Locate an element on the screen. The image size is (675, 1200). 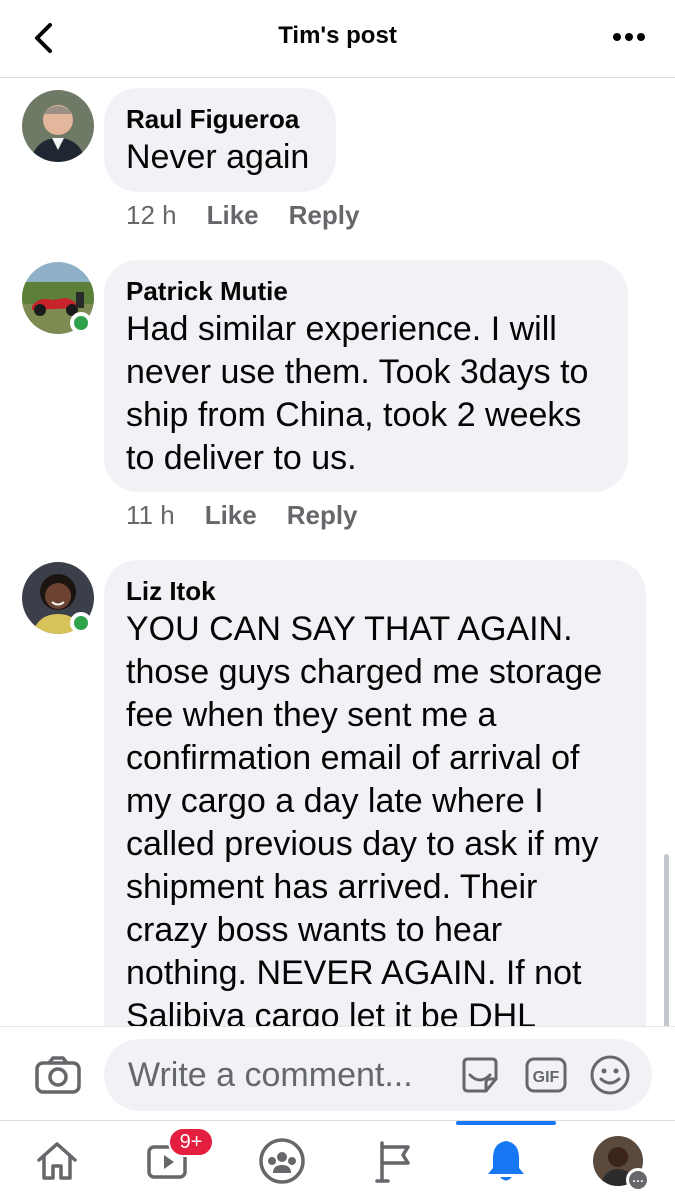
comment-actions: 11 h Like Reply is located at coordinates (242, 515).